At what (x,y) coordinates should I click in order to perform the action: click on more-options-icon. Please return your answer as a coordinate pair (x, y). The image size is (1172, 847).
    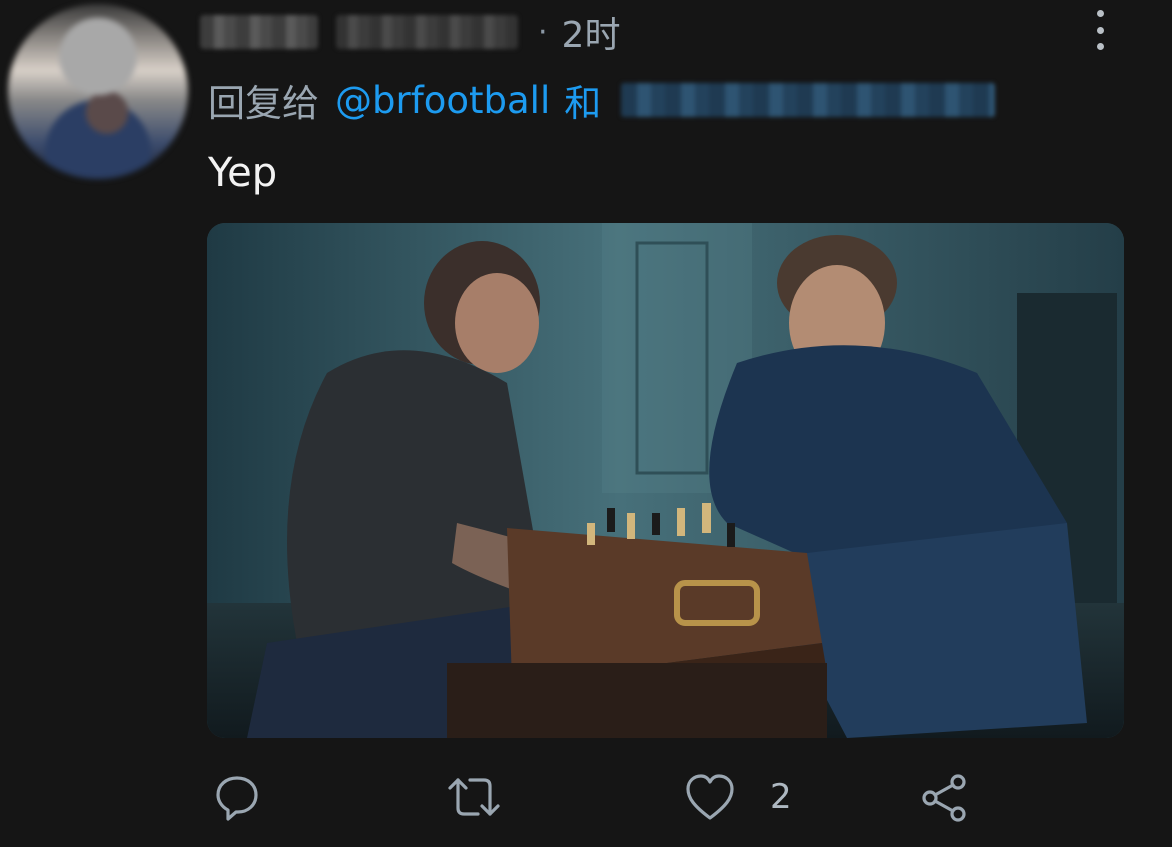
    Looking at the image, I should click on (1100, 30).